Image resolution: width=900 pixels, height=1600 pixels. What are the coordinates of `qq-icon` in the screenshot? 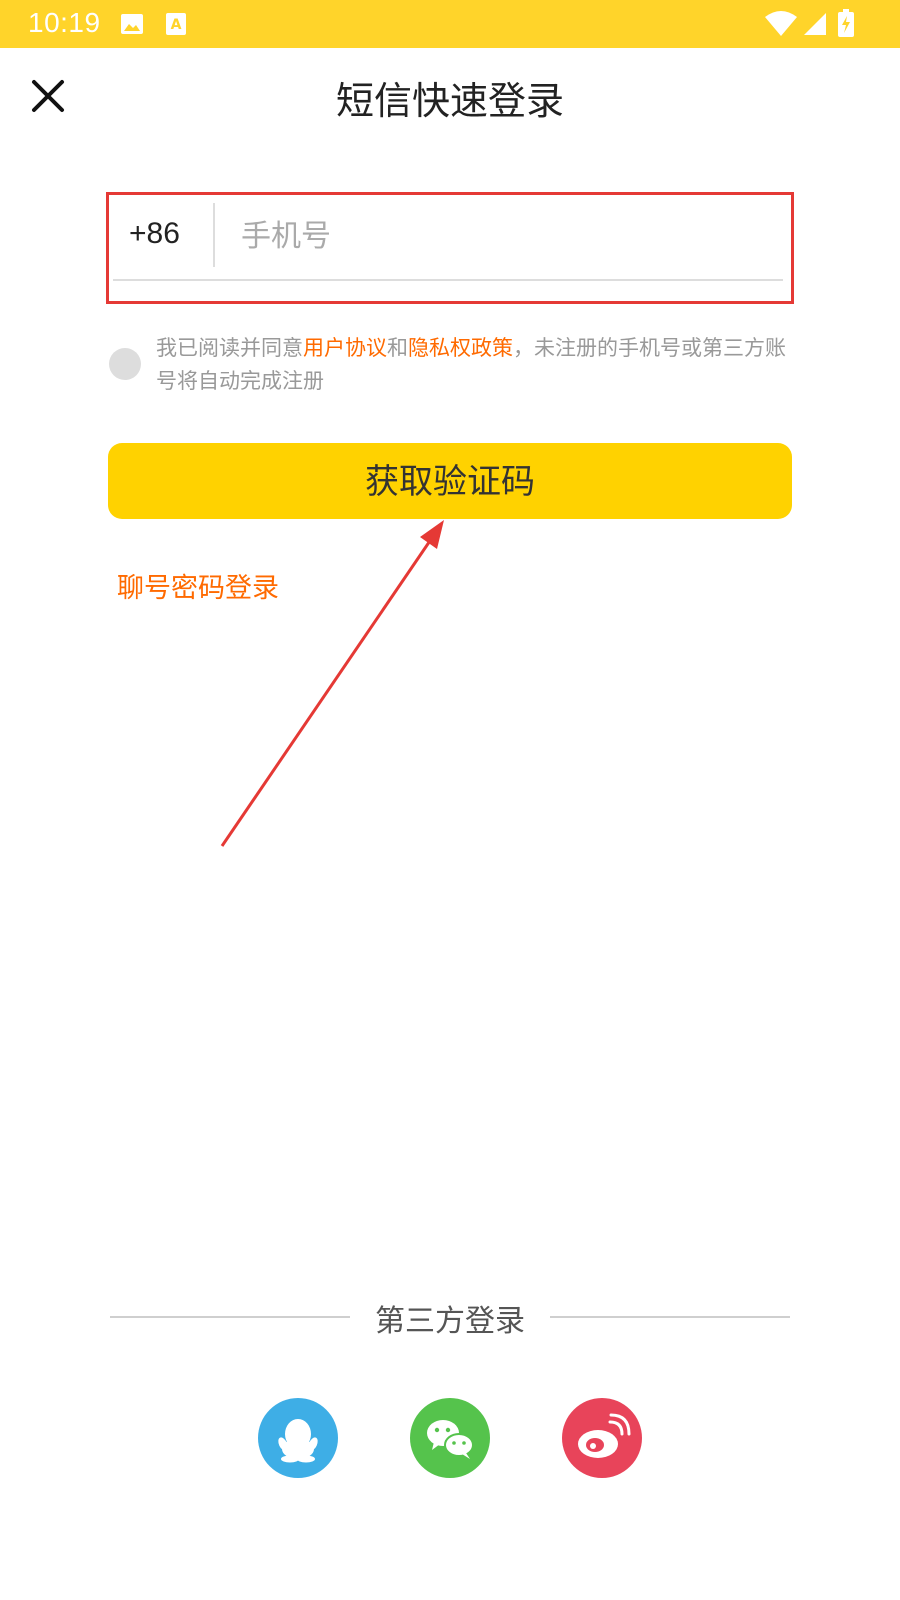 It's located at (298, 1441).